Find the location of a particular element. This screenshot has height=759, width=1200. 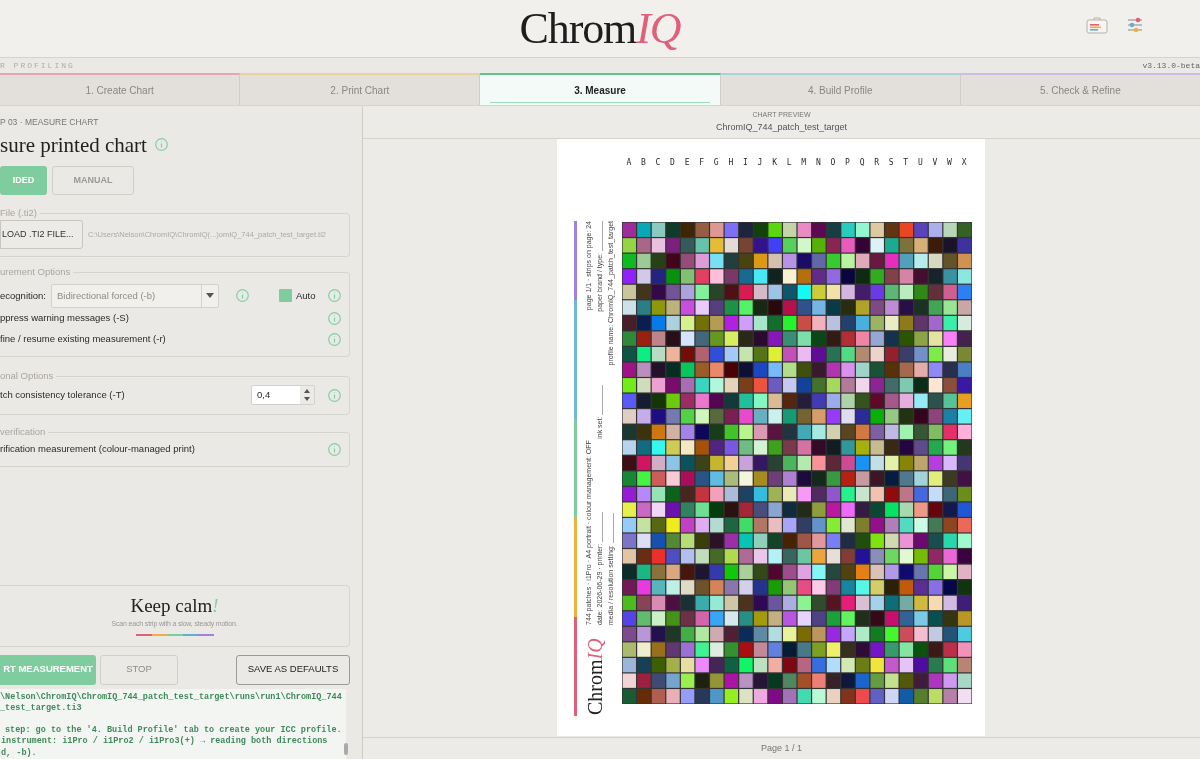

column-letter: X is located at coordinates (964, 163).